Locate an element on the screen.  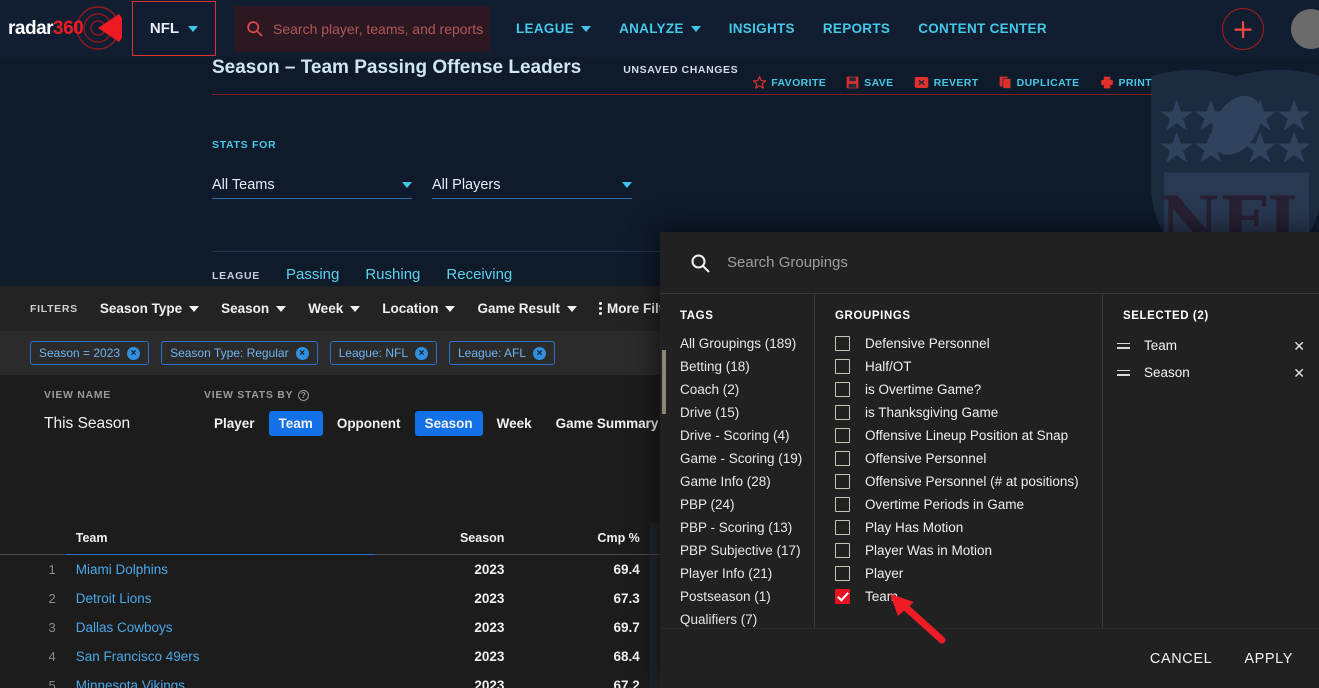
tag-item-game-info: Game Info (28) is located at coordinates (737, 481).